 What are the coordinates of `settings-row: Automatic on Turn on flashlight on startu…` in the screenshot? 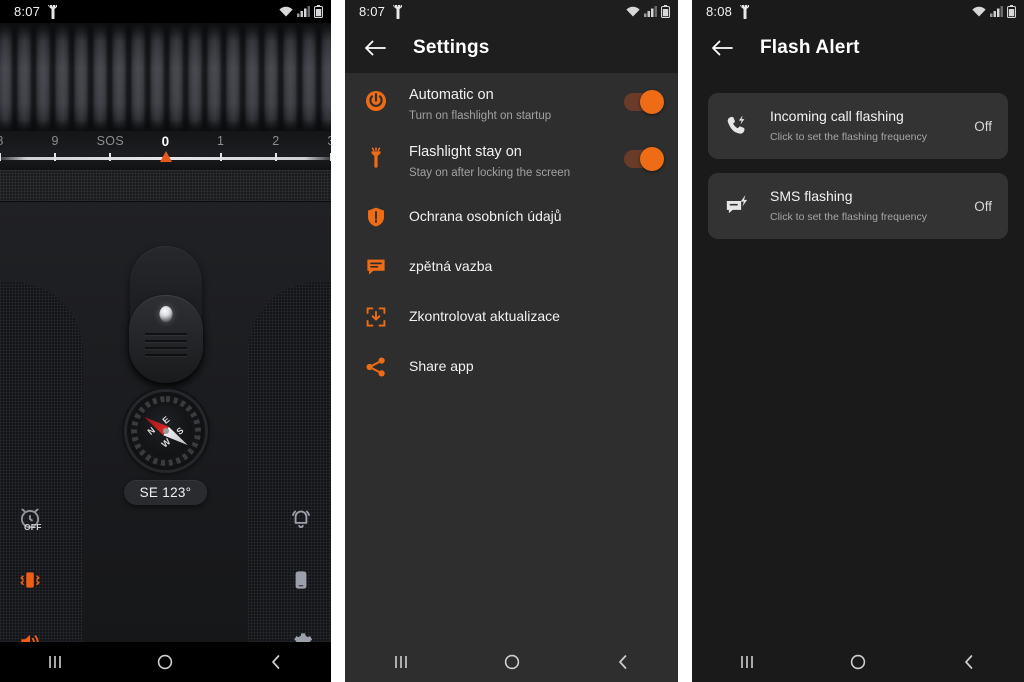 It's located at (511, 105).